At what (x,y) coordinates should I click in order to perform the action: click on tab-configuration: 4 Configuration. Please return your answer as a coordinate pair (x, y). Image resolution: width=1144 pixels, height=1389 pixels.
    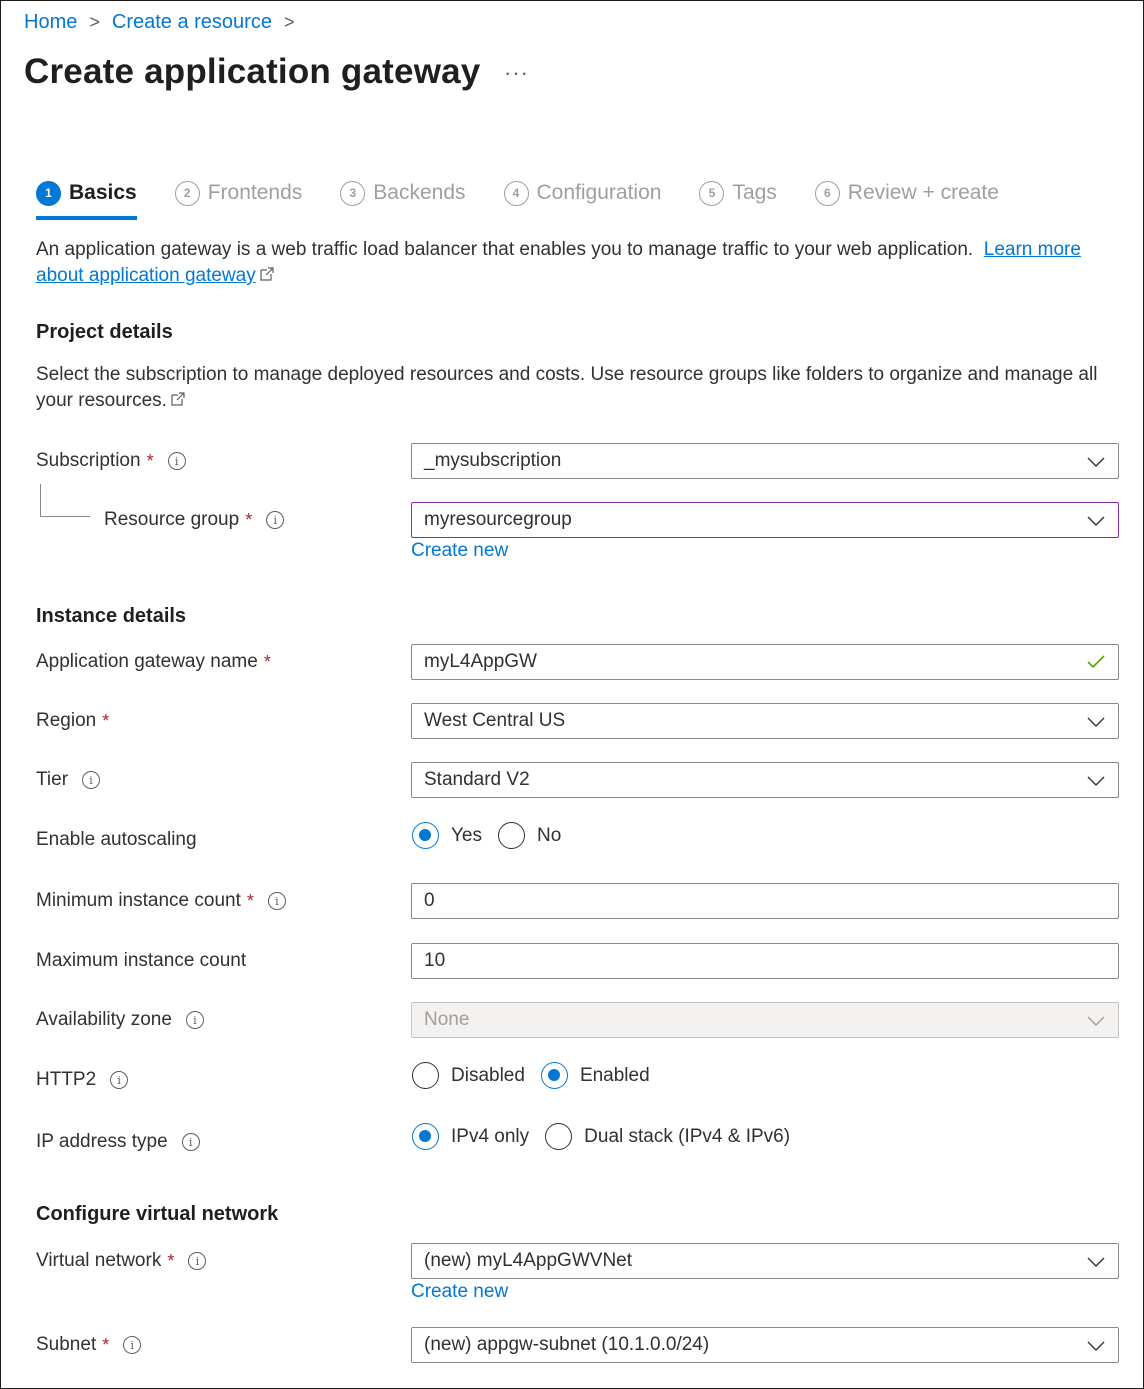
    Looking at the image, I should click on (582, 193).